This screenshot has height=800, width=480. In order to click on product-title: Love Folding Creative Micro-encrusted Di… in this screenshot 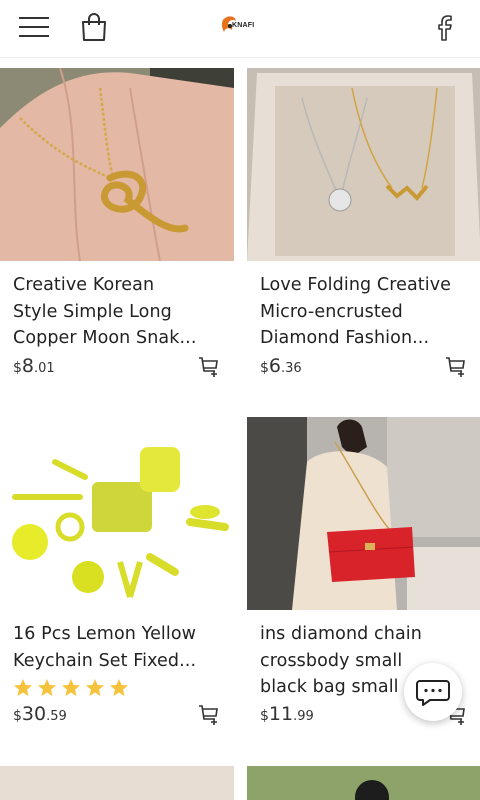, I will do `click(370, 312)`.